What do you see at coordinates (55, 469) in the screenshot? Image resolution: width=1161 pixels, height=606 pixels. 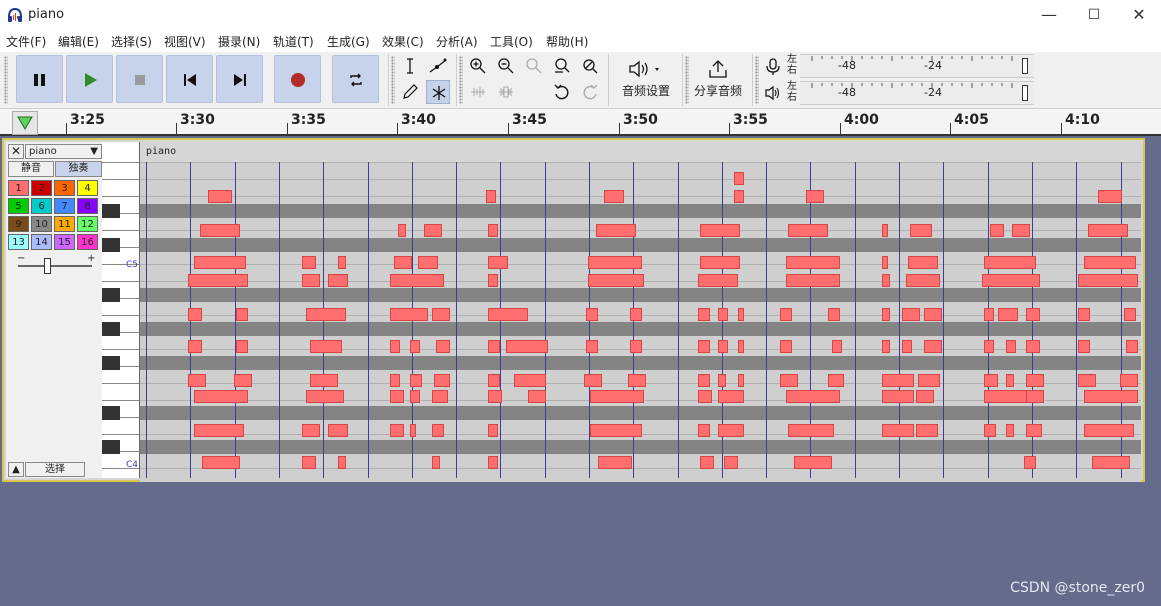 I see `select-track-button: 选择` at bounding box center [55, 469].